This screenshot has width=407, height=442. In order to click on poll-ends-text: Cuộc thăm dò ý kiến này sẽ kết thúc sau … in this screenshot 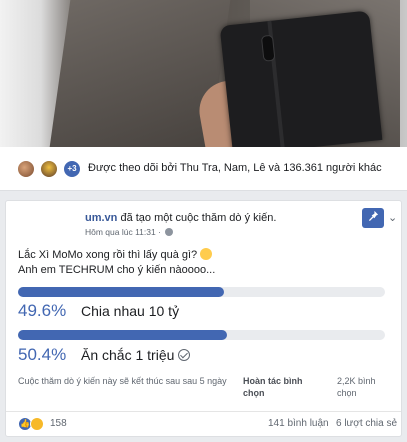, I will do `click(122, 381)`.